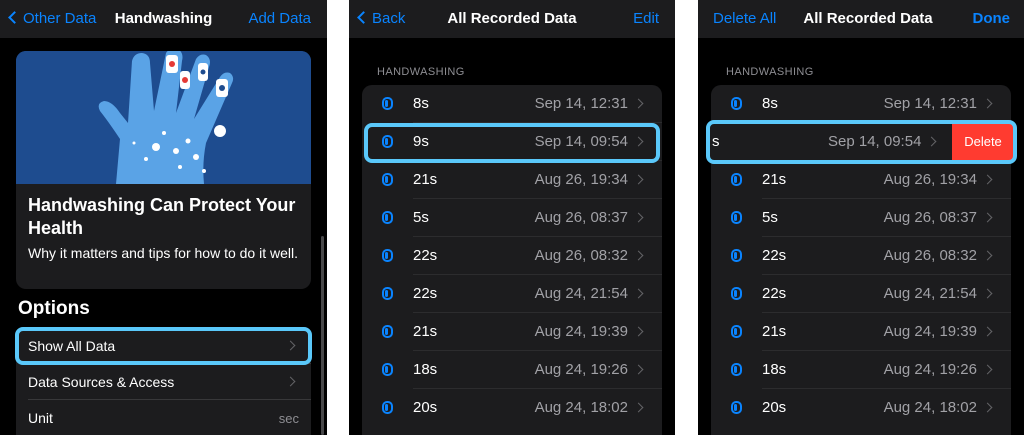  Describe the element at coordinates (992, 19) in the screenshot. I see `done-button: Done` at that location.